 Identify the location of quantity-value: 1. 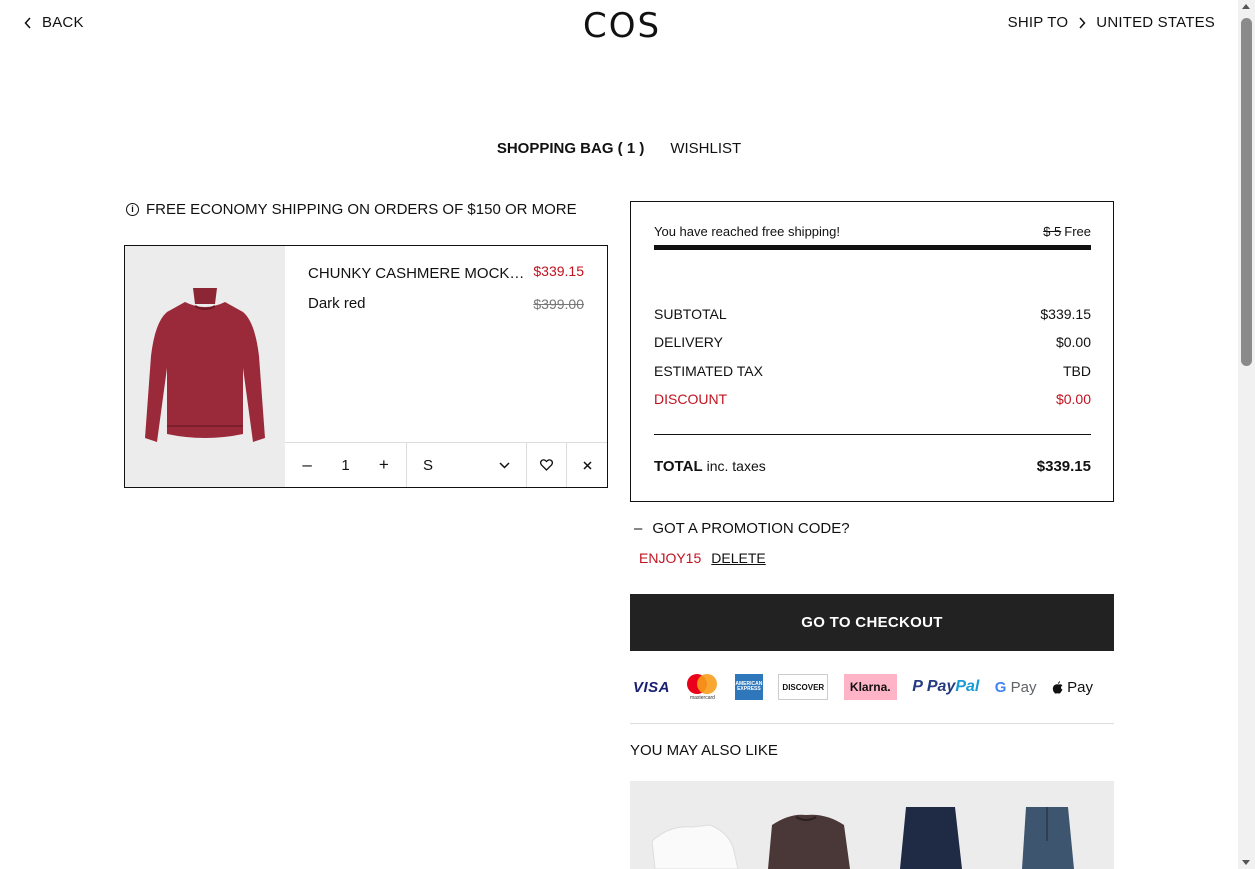
(345, 465).